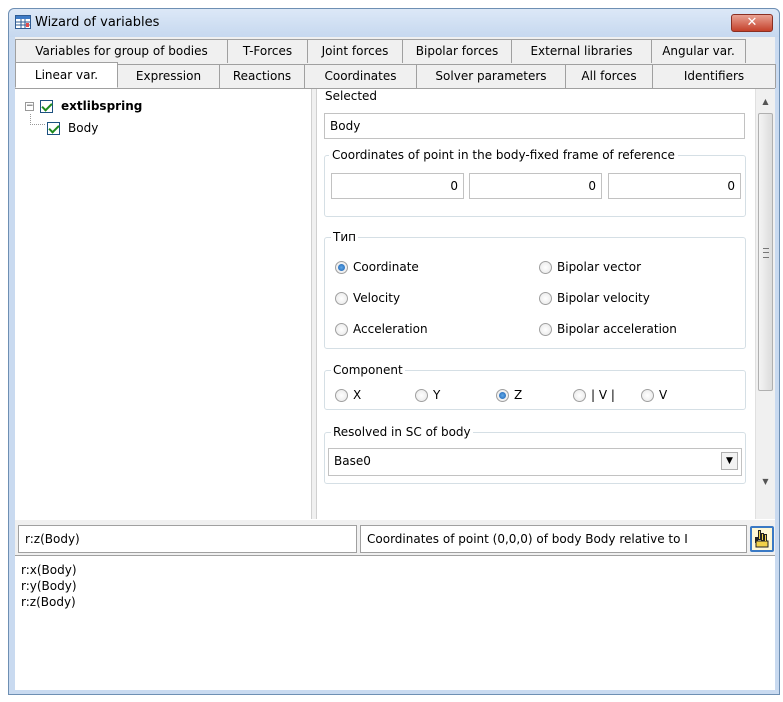 The width and height of the screenshot is (783, 702). I want to click on output-line: r:y(Body), so click(395, 586).